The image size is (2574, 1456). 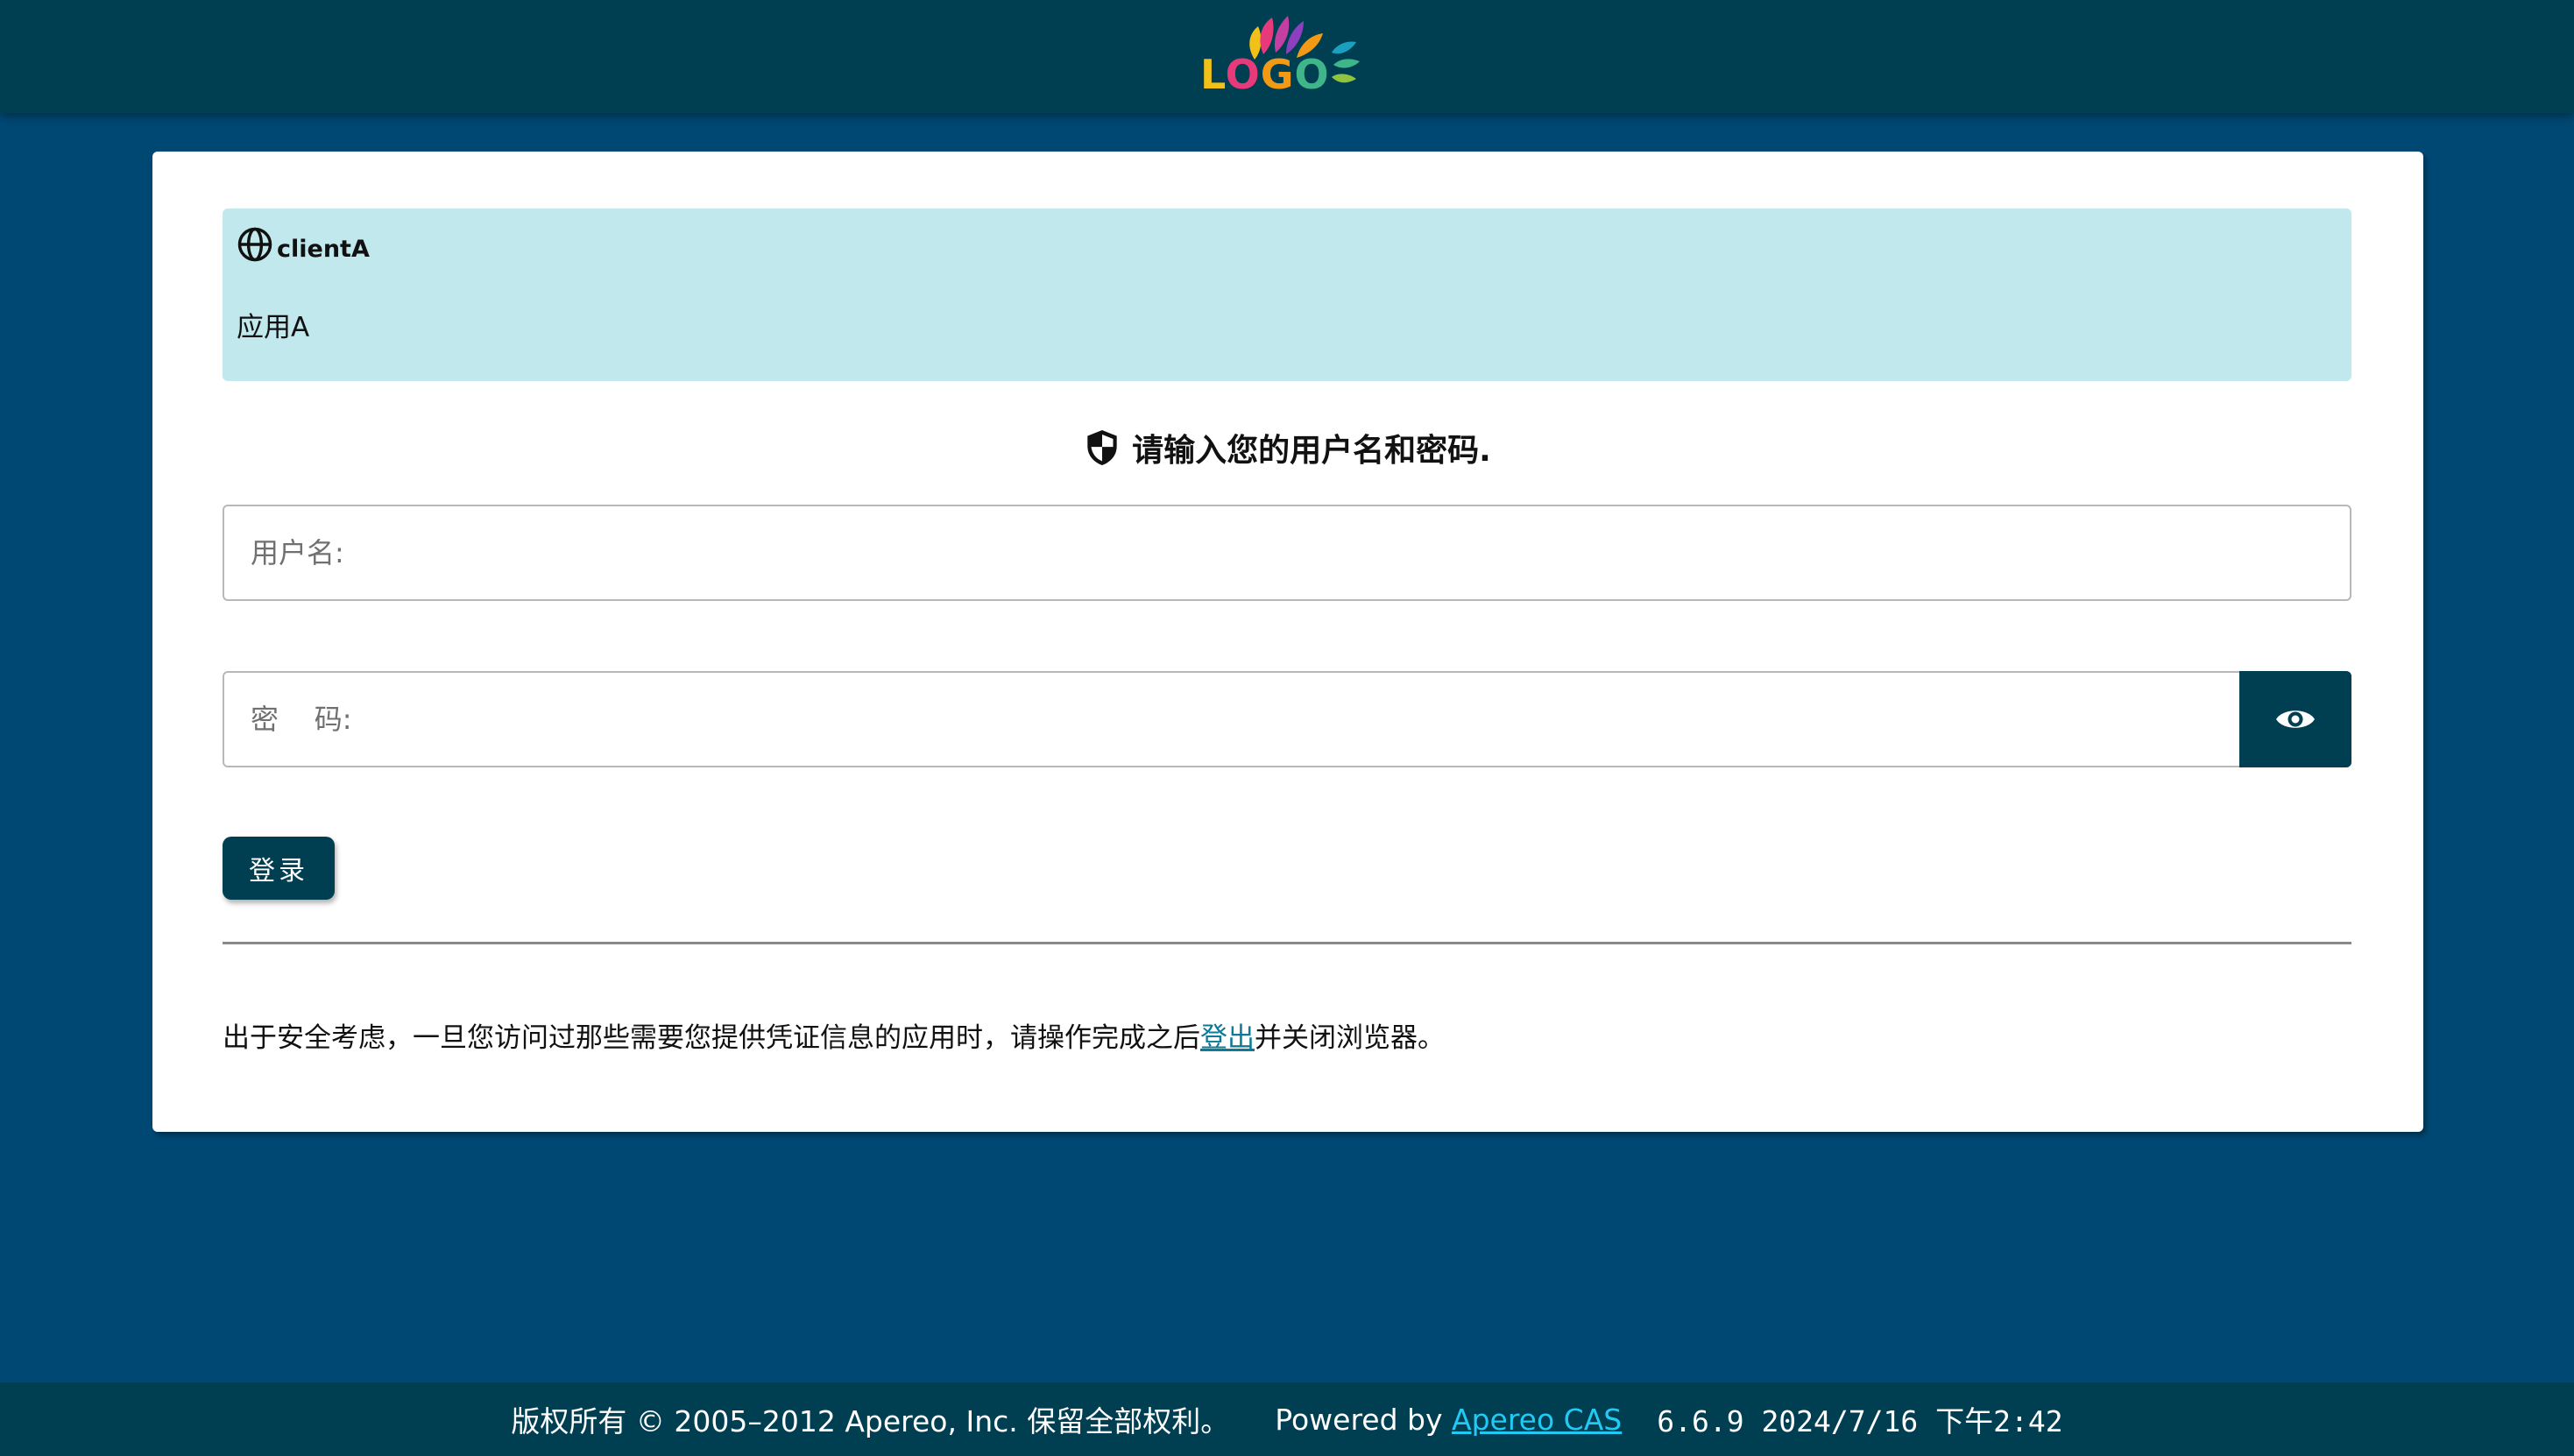 I want to click on login-prompt: 请输入您的用户名和密码., so click(x=1288, y=447).